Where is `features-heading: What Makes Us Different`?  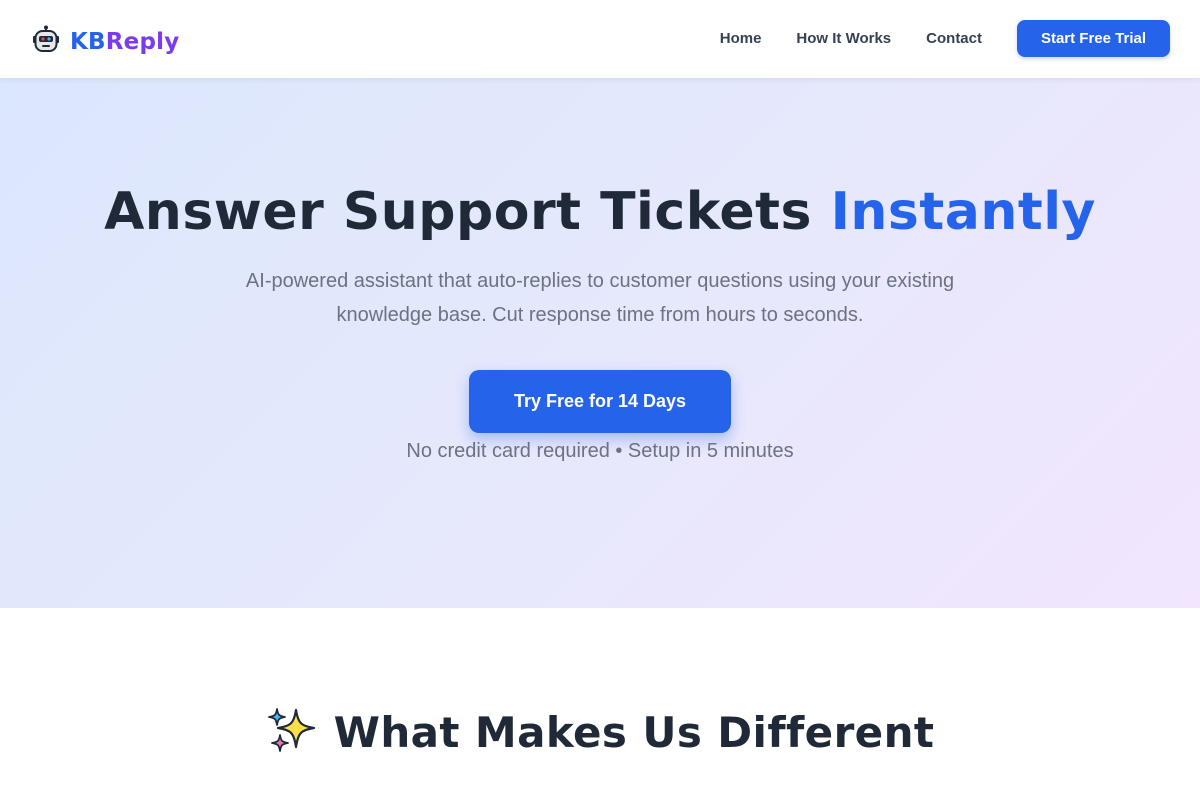 features-heading: What Makes Us Different is located at coordinates (600, 733).